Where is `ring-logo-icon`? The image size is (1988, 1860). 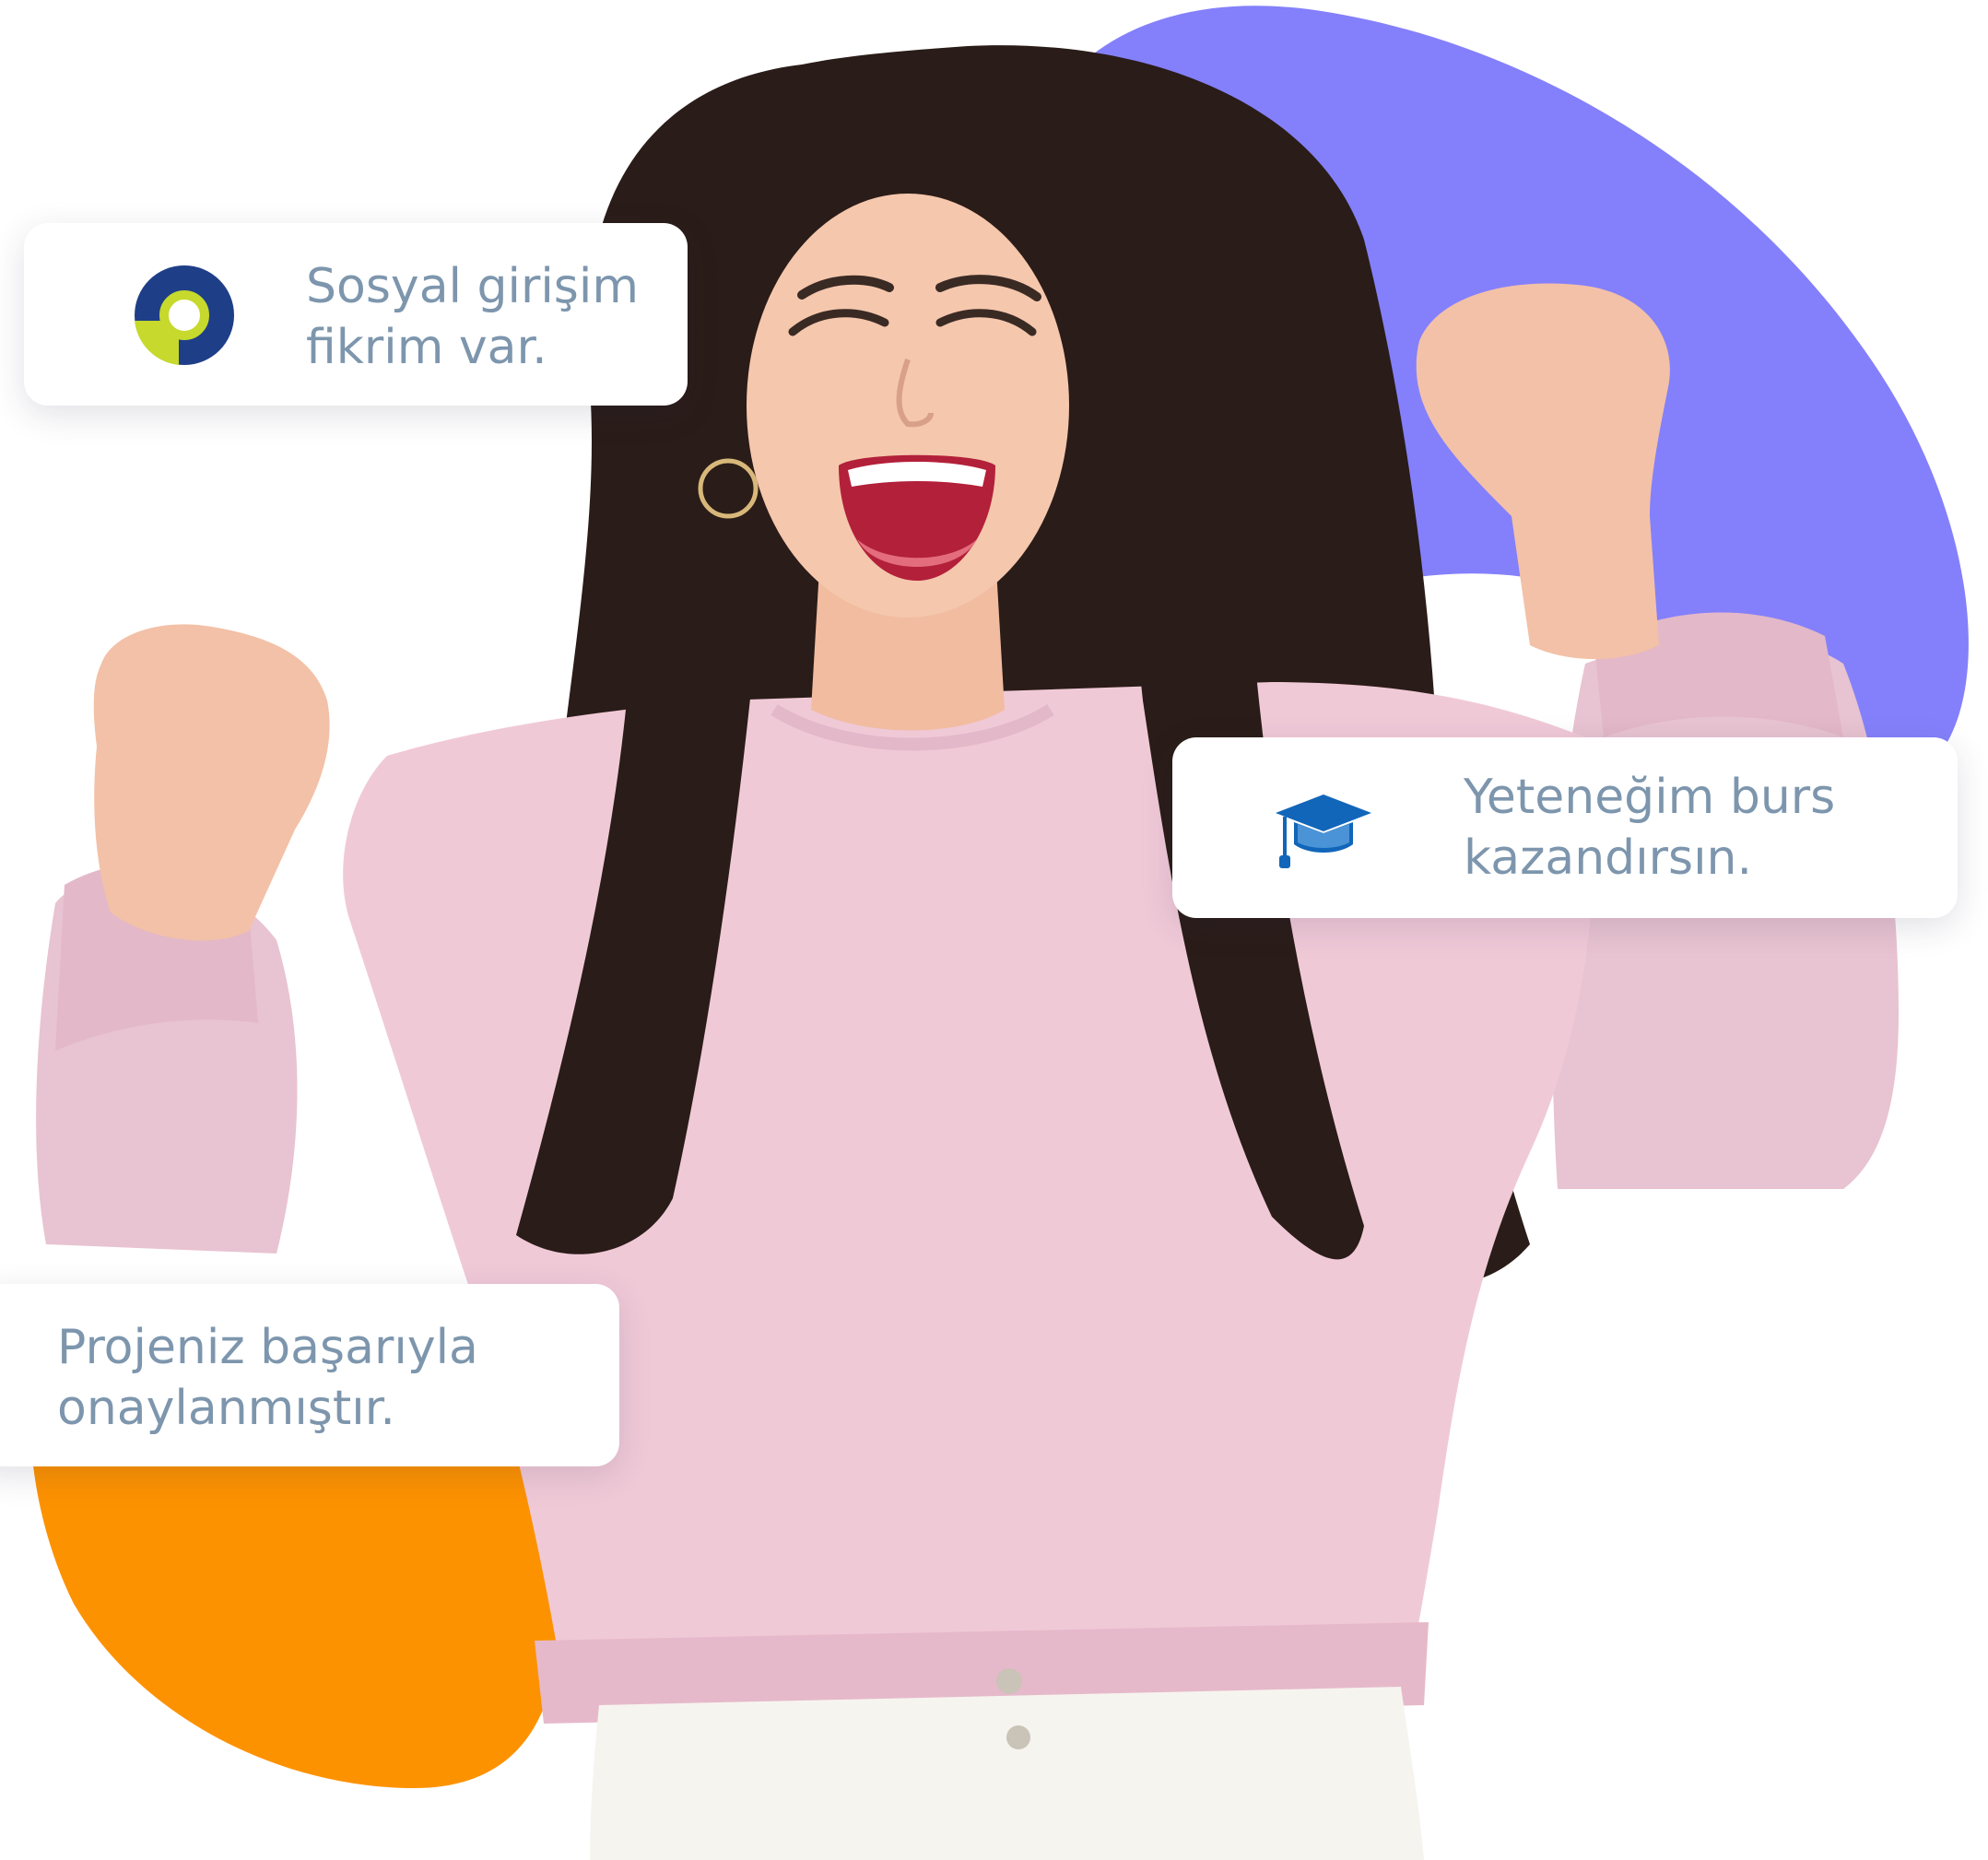
ring-logo-icon is located at coordinates (184, 315).